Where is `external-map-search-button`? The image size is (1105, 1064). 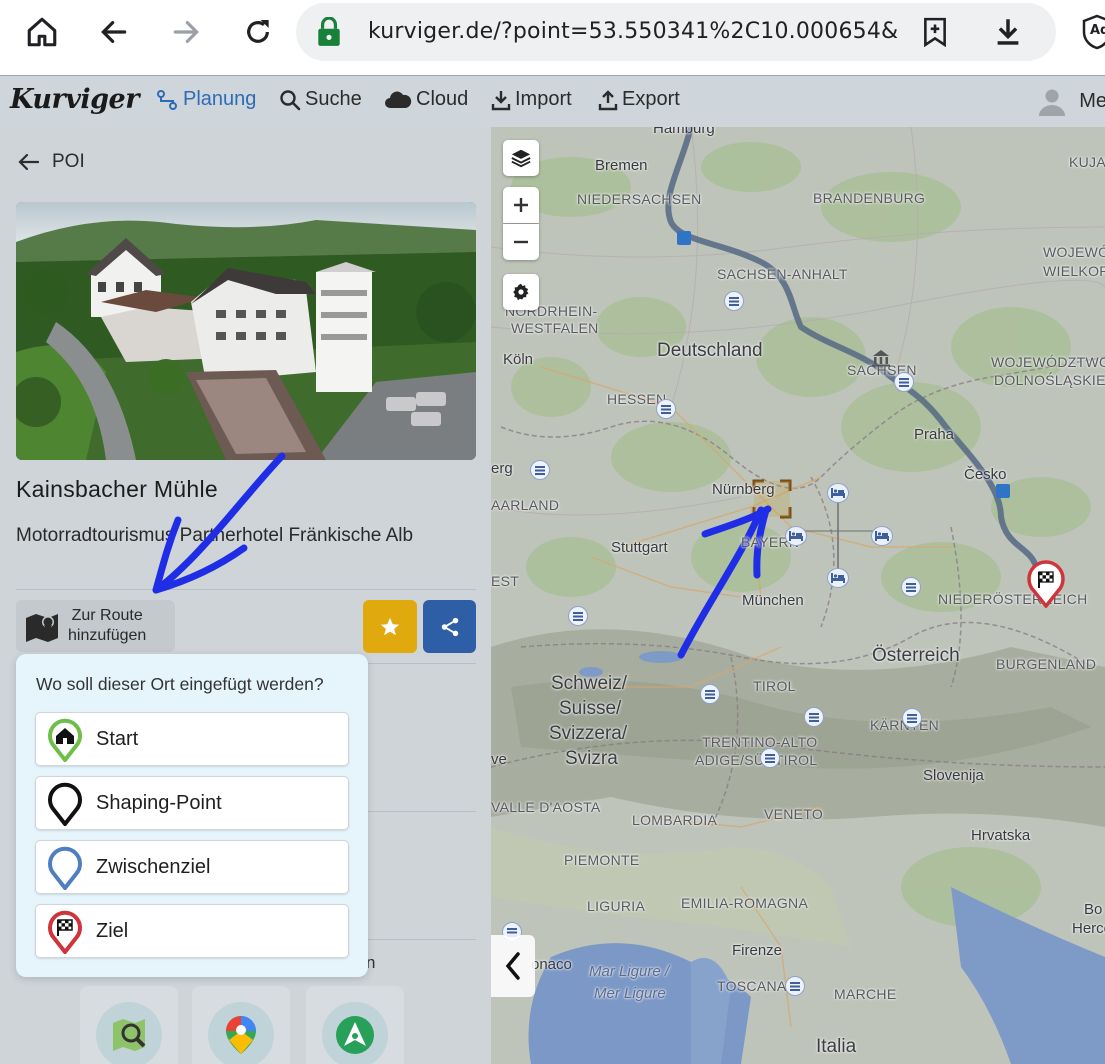
external-map-search-button is located at coordinates (129, 1025).